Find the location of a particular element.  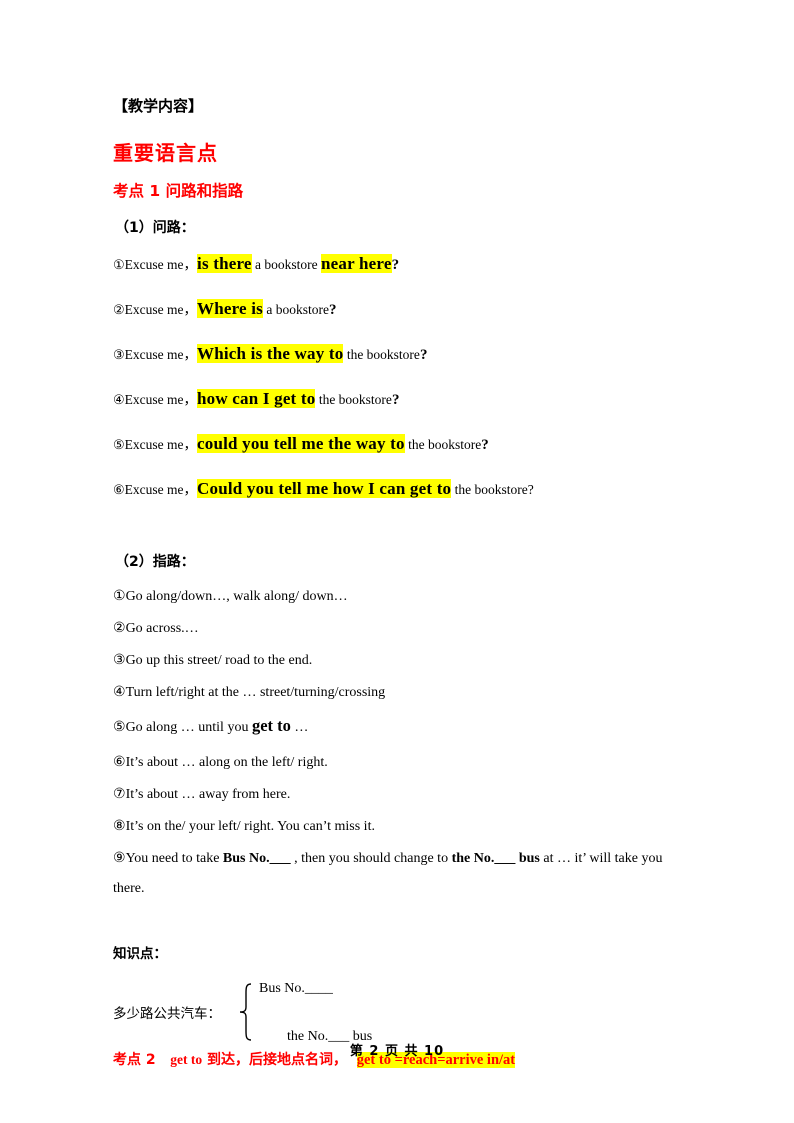

emphasis-get-to: get to is located at coordinates (271, 725).